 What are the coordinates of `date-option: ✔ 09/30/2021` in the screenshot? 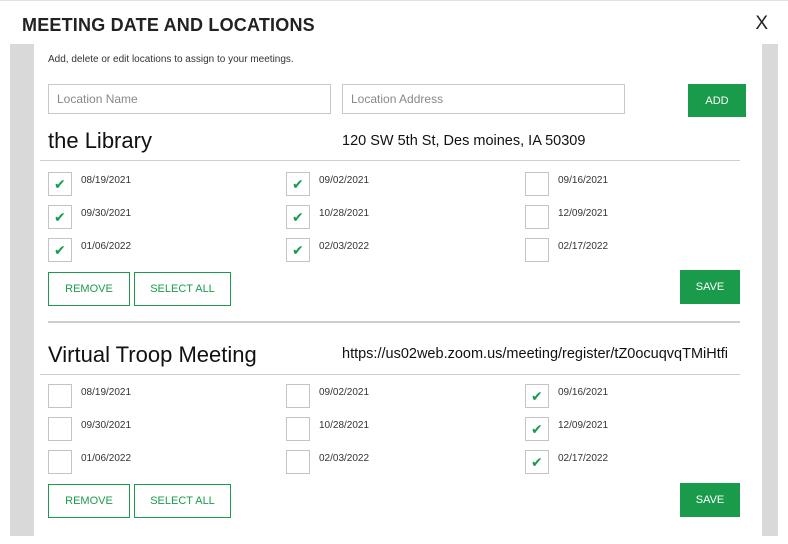 It's located at (148, 218).